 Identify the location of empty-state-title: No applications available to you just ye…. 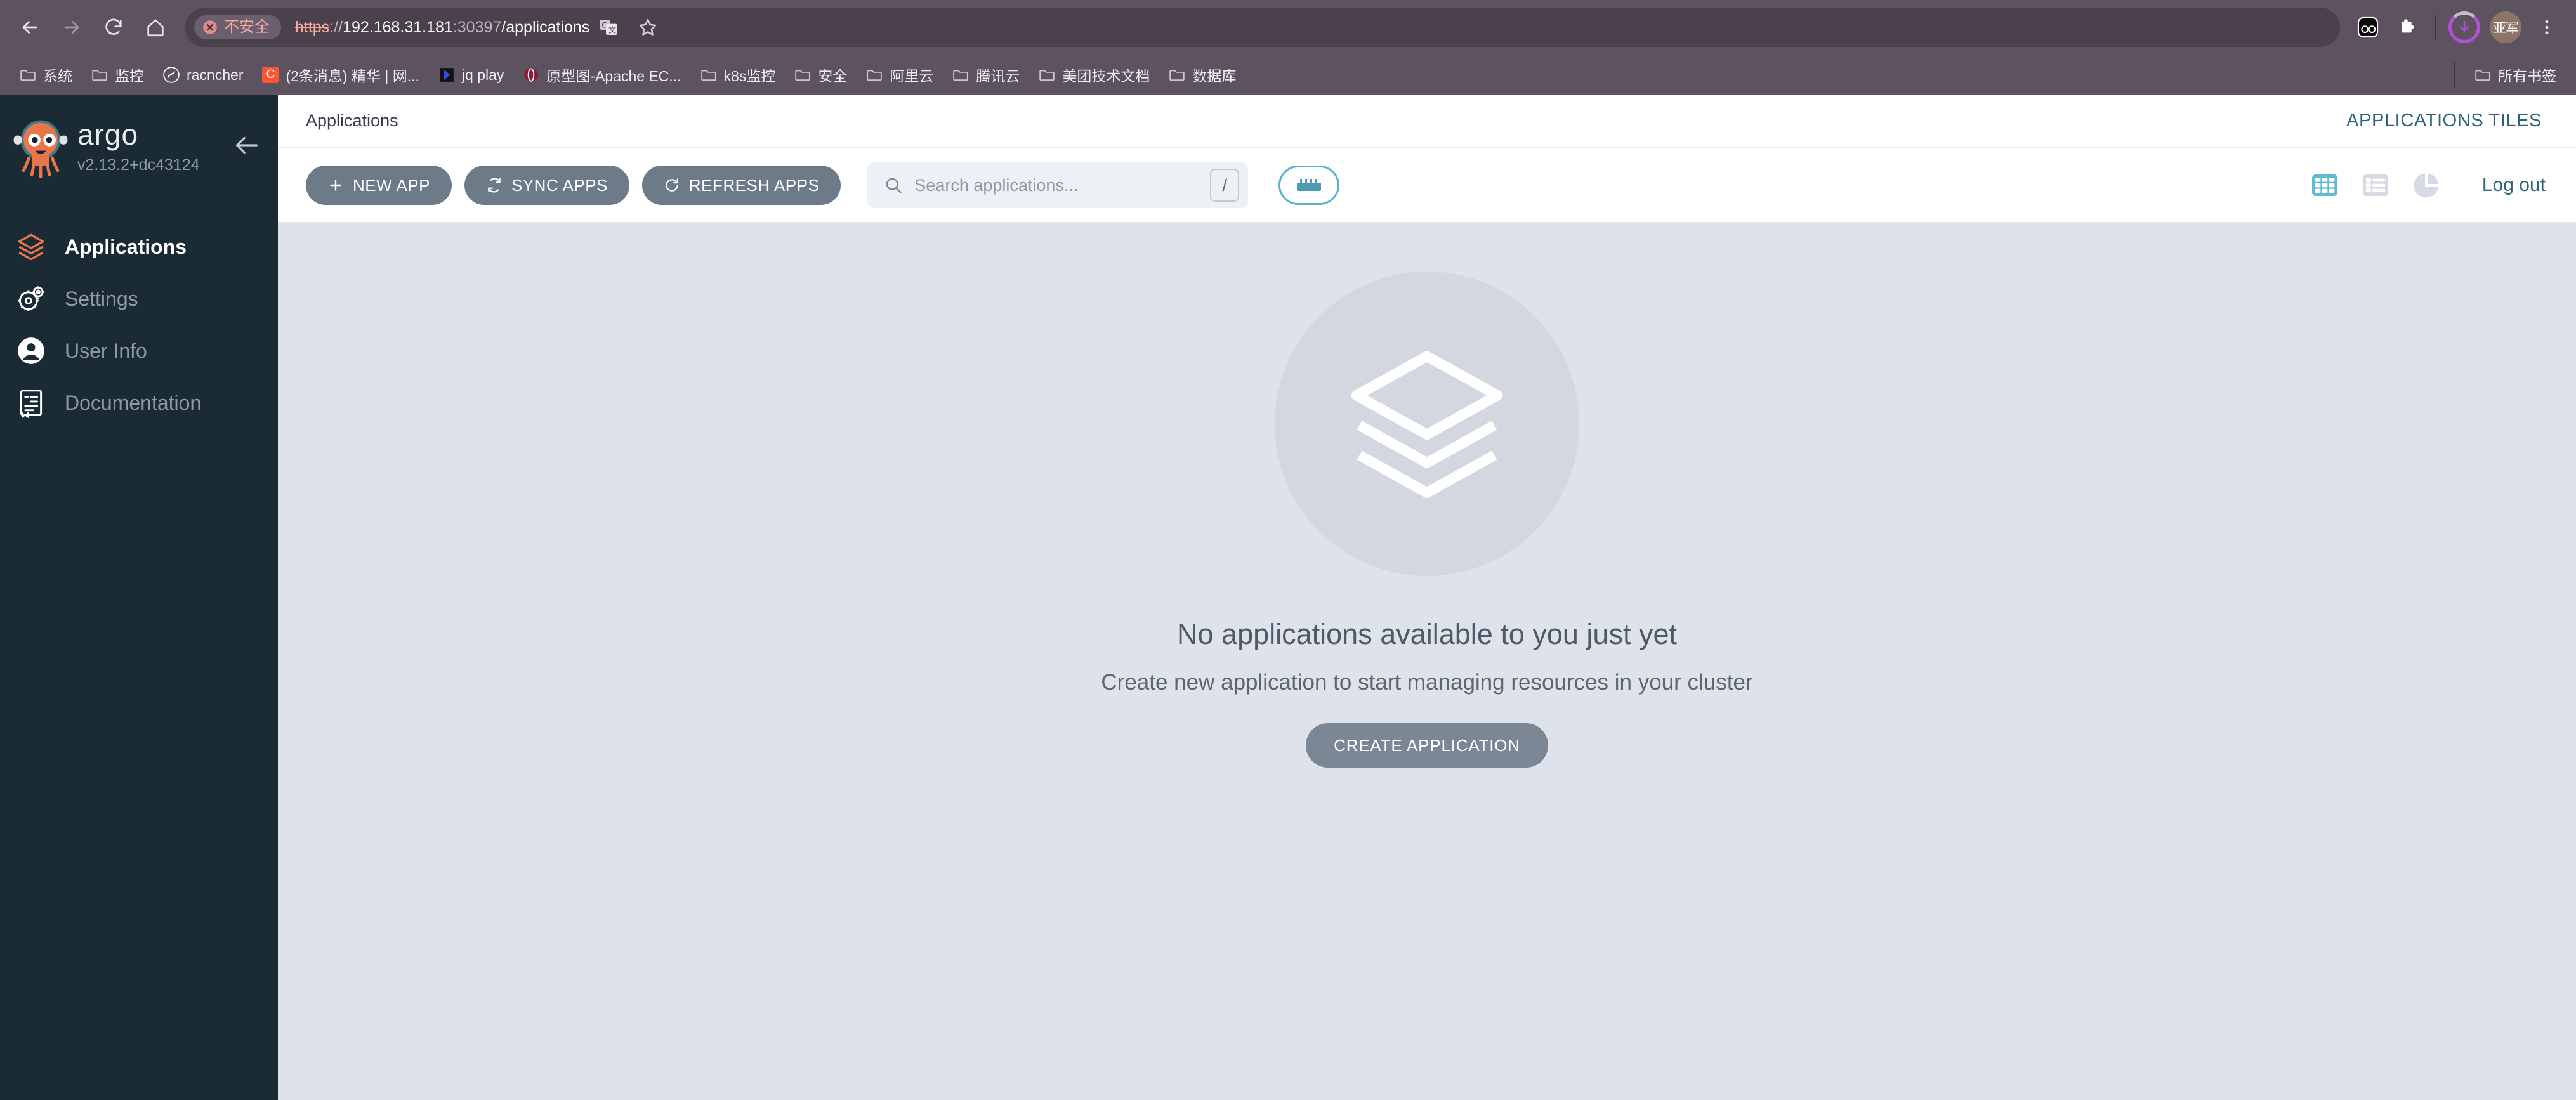
(1427, 634).